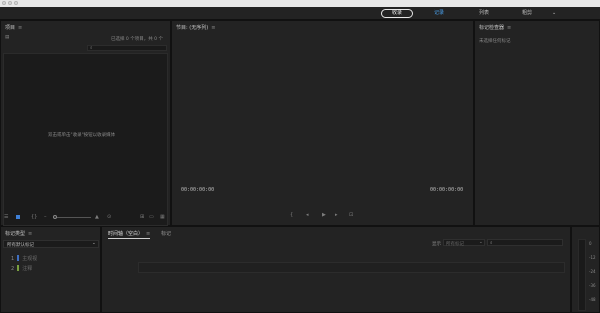 This screenshot has height=313, width=600. I want to click on marker-inspector-title: 标记检查器 ≡, so click(495, 27).